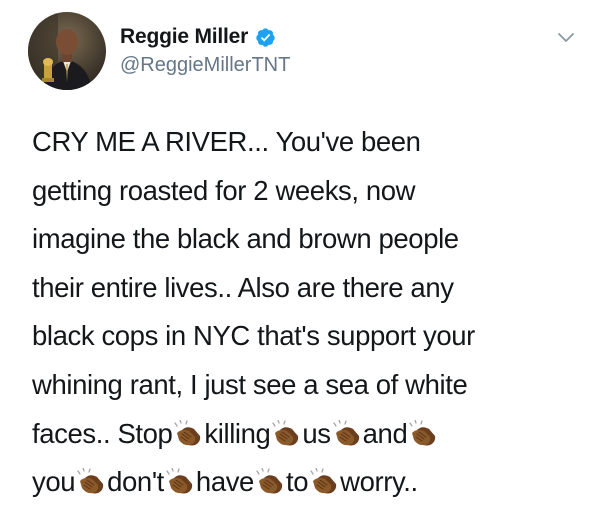 The width and height of the screenshot is (595, 507). I want to click on name-row: Reggie Miller, so click(205, 37).